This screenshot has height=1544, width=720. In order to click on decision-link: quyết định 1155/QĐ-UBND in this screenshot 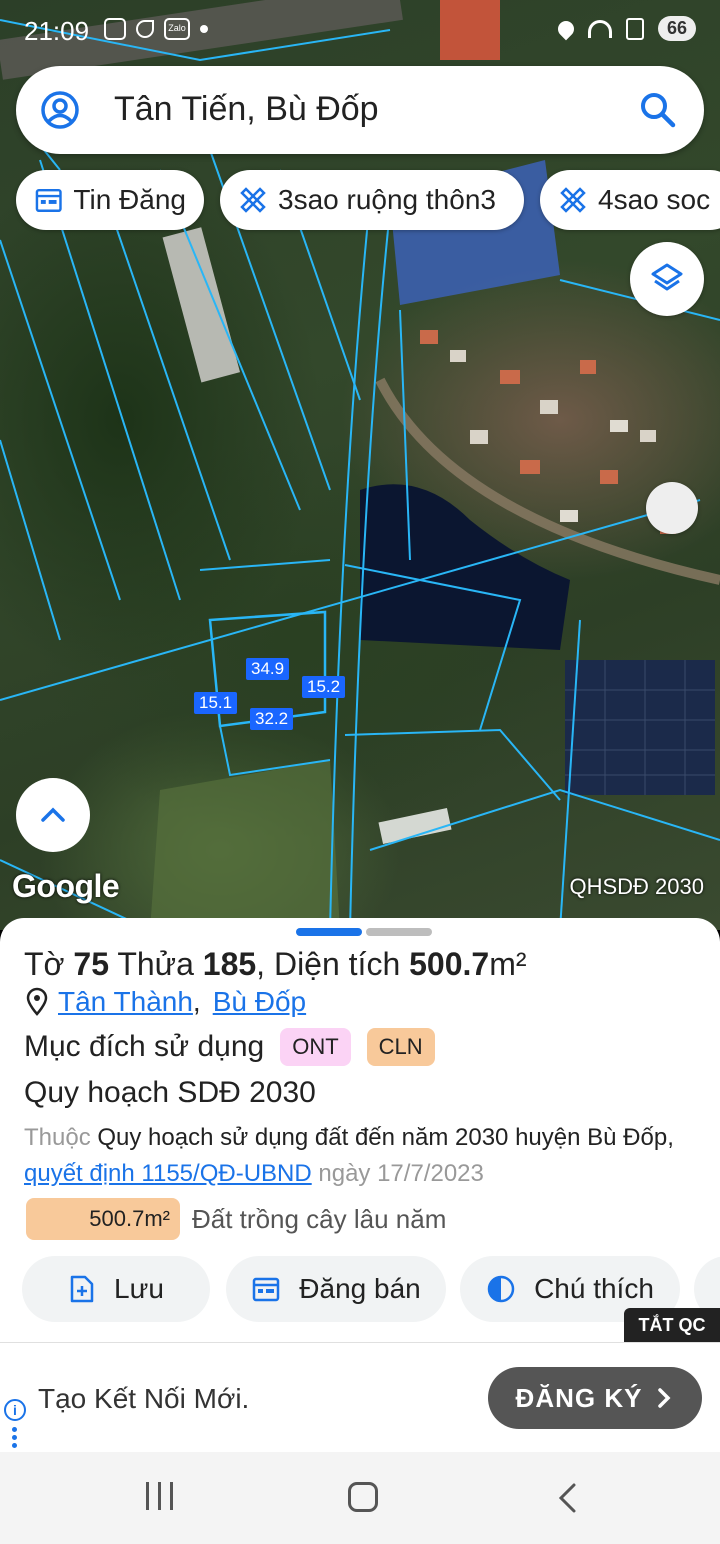, I will do `click(168, 1173)`.